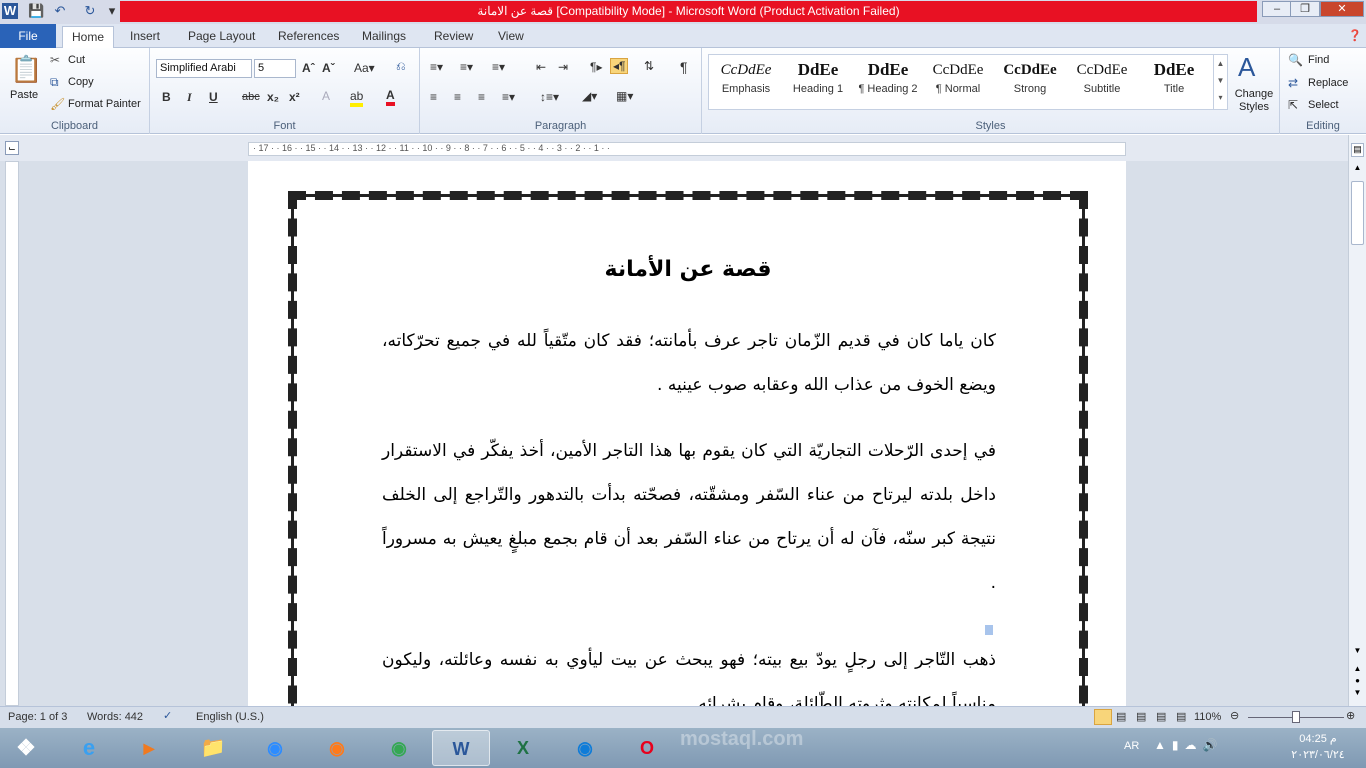 This screenshot has height=768, width=1366. I want to click on tab-page-layout: Page Layout, so click(221, 37).